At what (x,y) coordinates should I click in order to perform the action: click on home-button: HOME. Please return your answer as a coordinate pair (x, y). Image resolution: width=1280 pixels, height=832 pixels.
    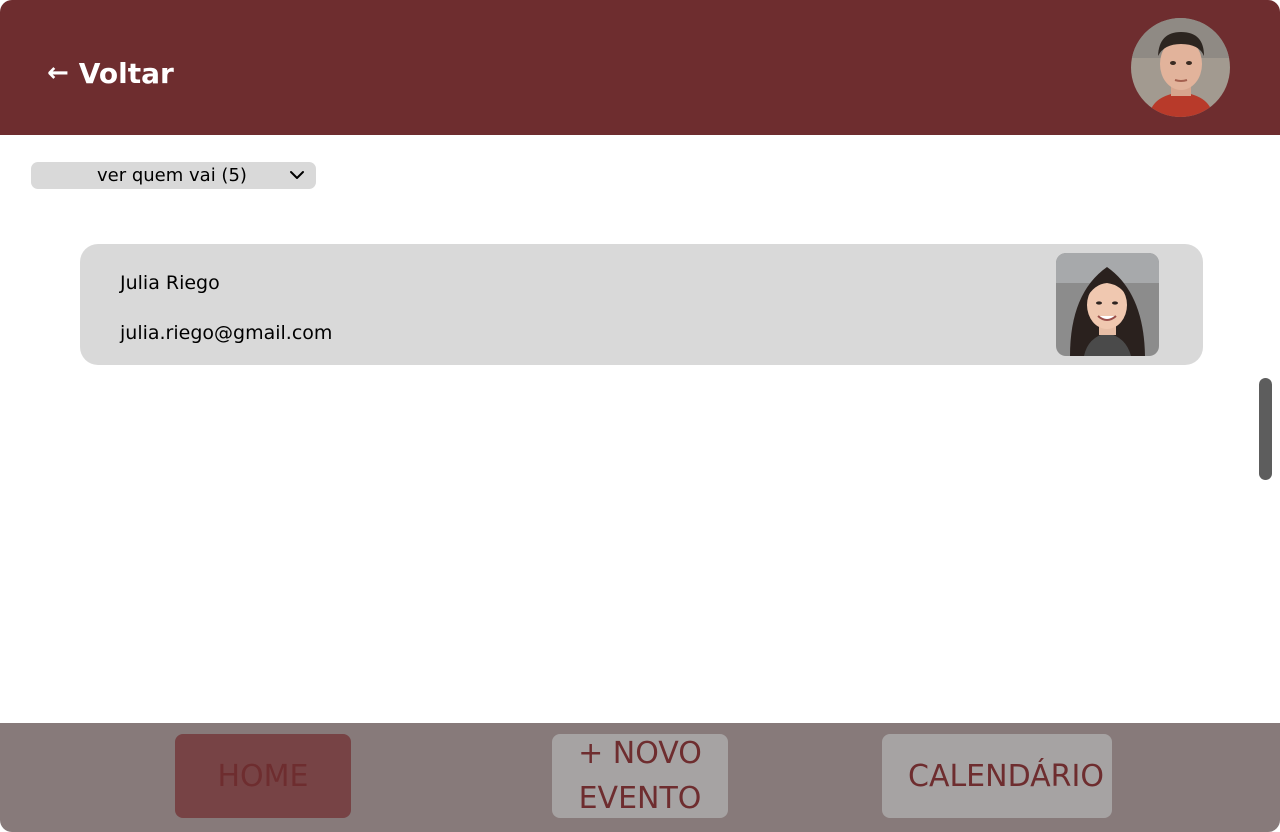
    Looking at the image, I should click on (263, 776).